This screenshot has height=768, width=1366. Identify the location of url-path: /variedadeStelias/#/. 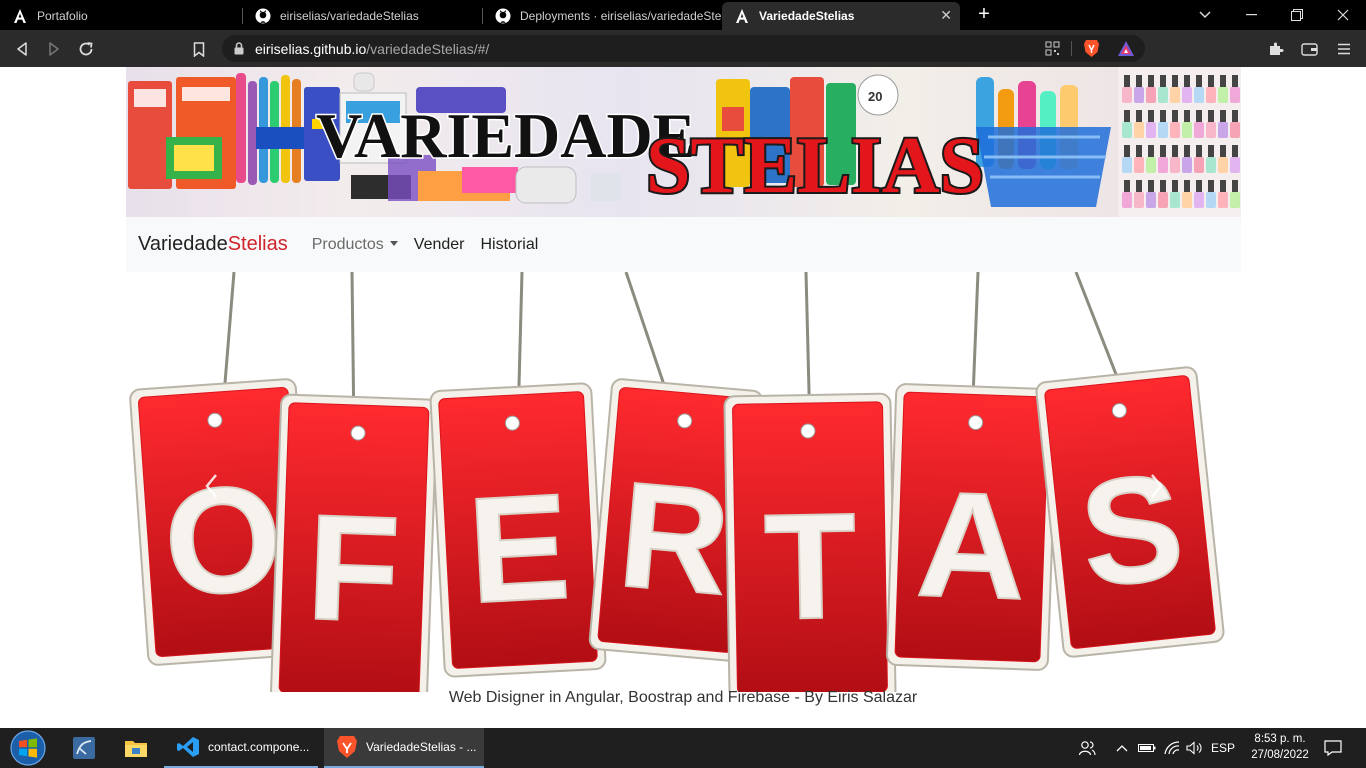
(428, 49).